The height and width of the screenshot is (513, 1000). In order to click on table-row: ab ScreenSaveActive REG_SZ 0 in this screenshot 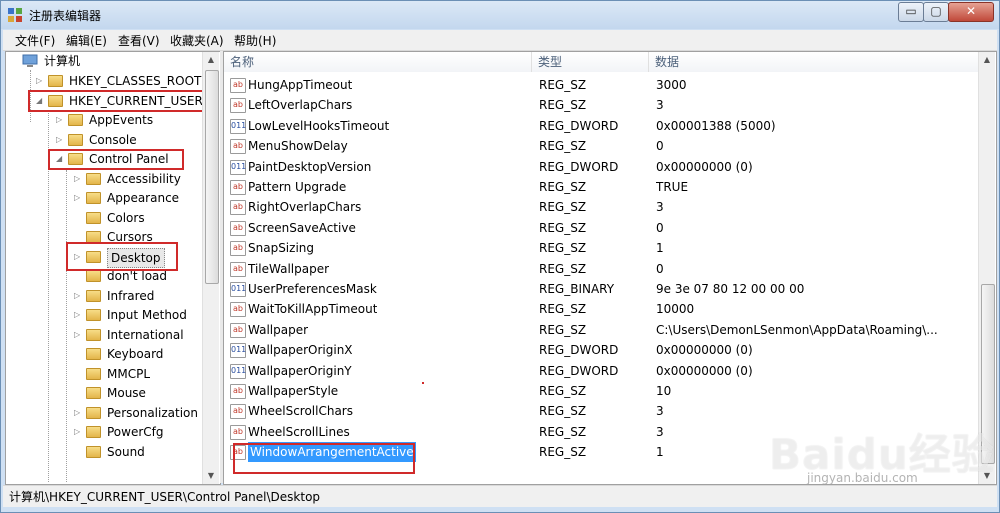, I will do `click(599, 228)`.